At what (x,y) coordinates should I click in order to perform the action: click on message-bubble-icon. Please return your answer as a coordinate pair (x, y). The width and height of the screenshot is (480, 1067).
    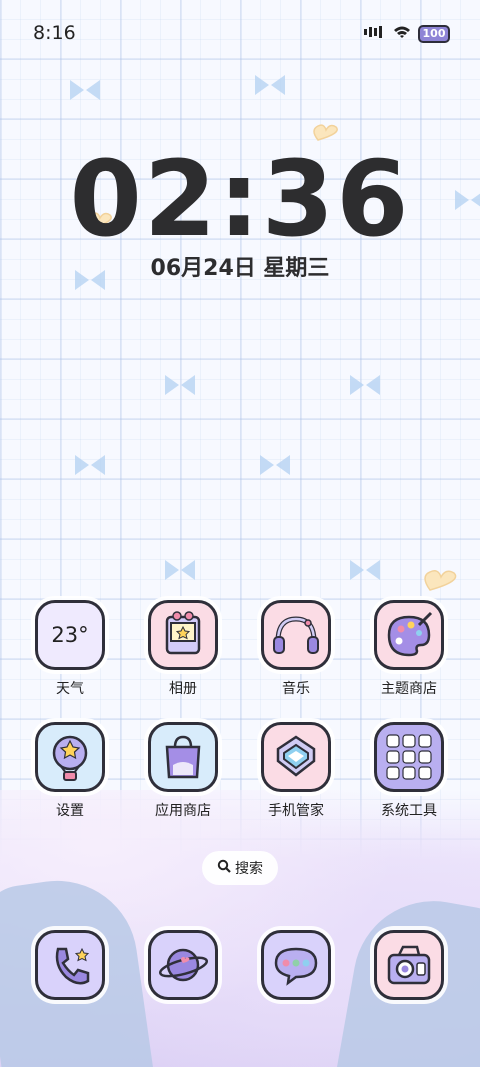
    Looking at the image, I should click on (296, 965).